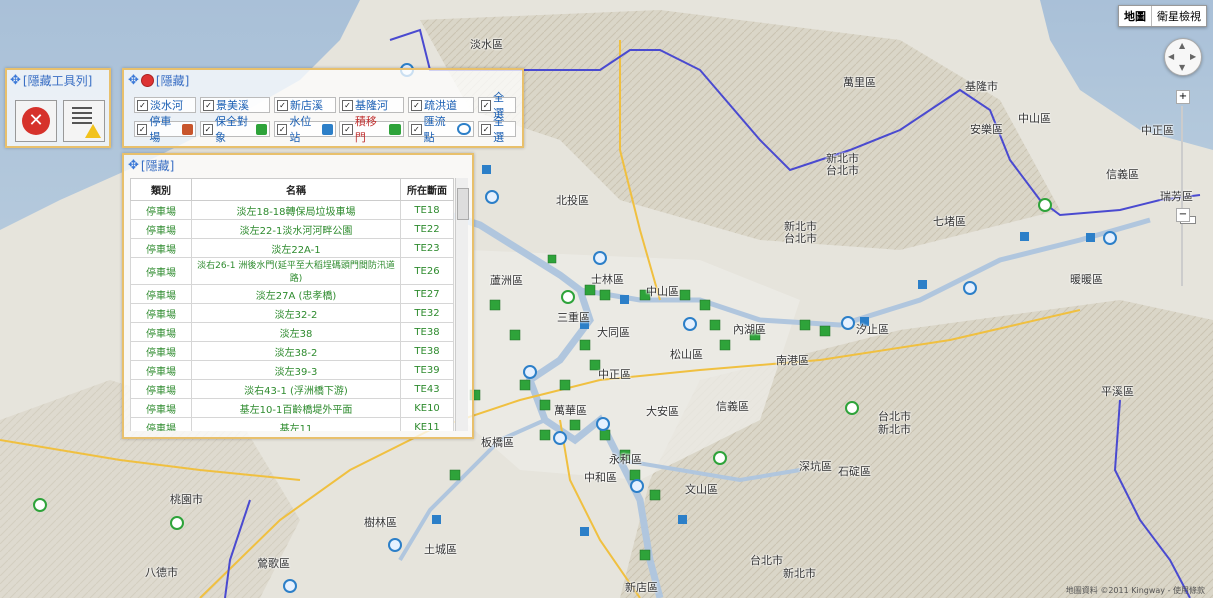 This screenshot has height=598, width=1213. I want to click on layer-checkbox: ✓ 新店溪, so click(305, 105).